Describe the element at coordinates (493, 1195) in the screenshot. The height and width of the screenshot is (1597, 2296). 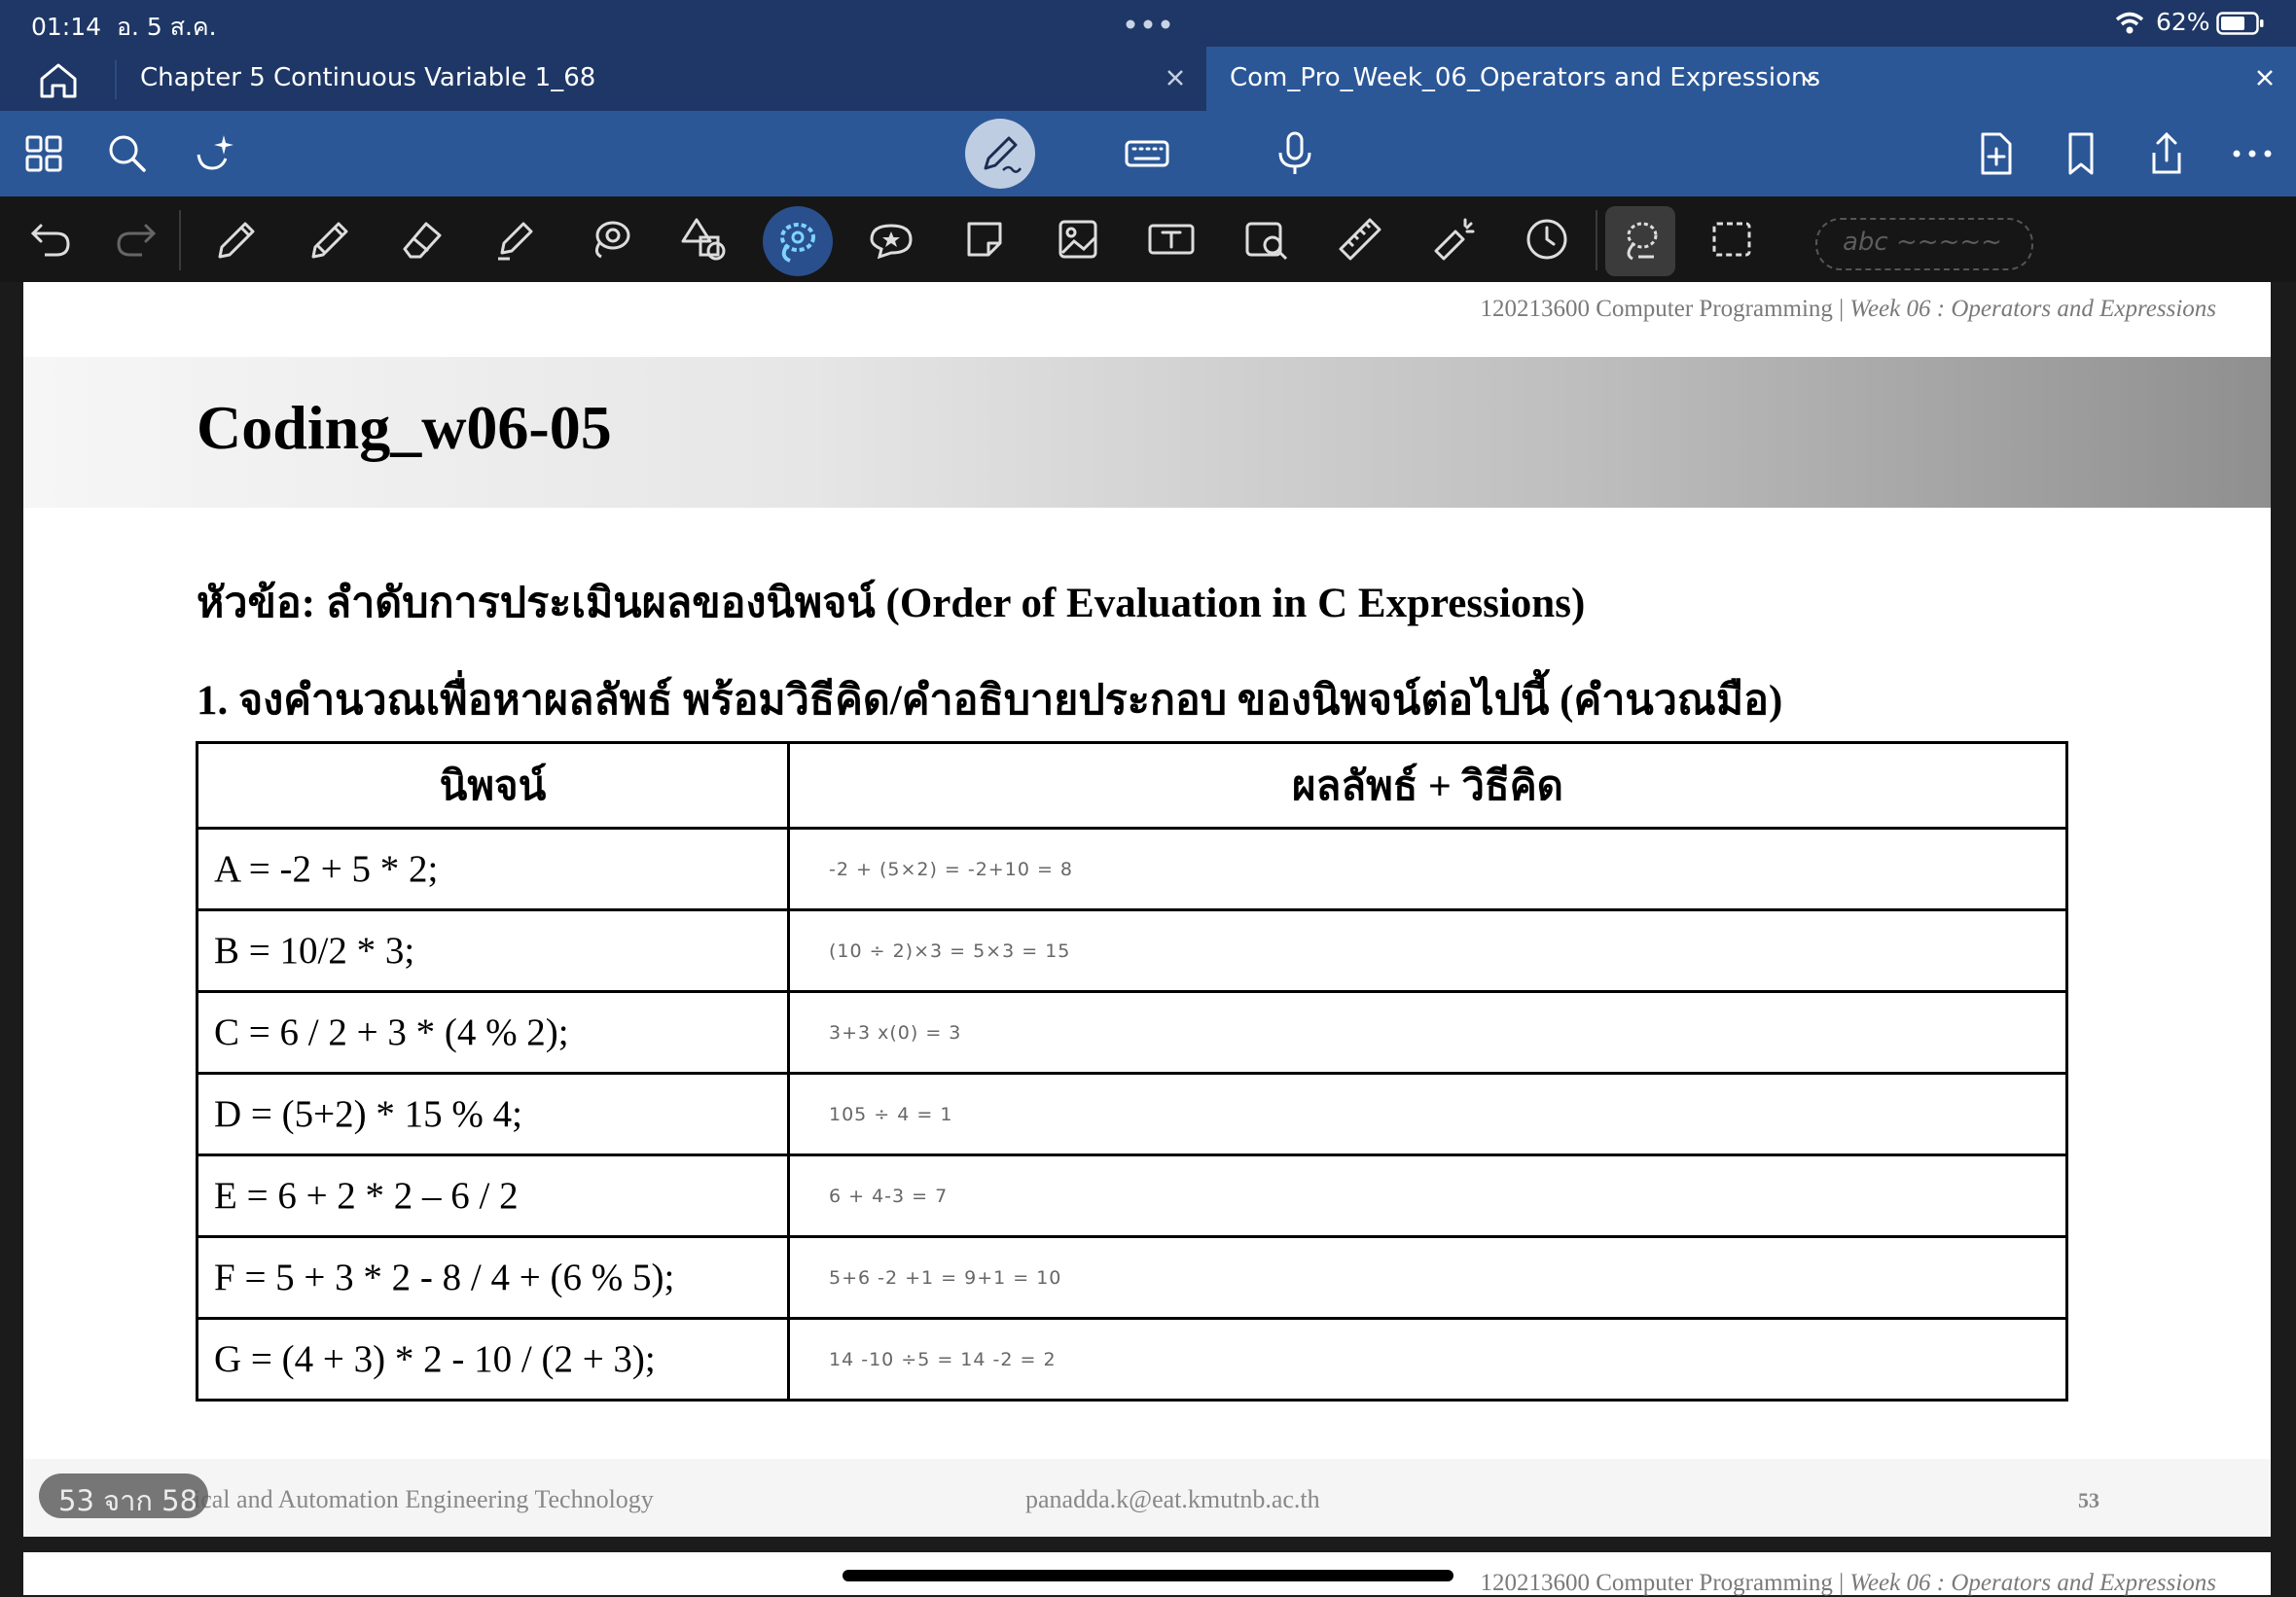
I see `expression-cell: E = 6 + 2 * 2 – 6 / 2` at that location.